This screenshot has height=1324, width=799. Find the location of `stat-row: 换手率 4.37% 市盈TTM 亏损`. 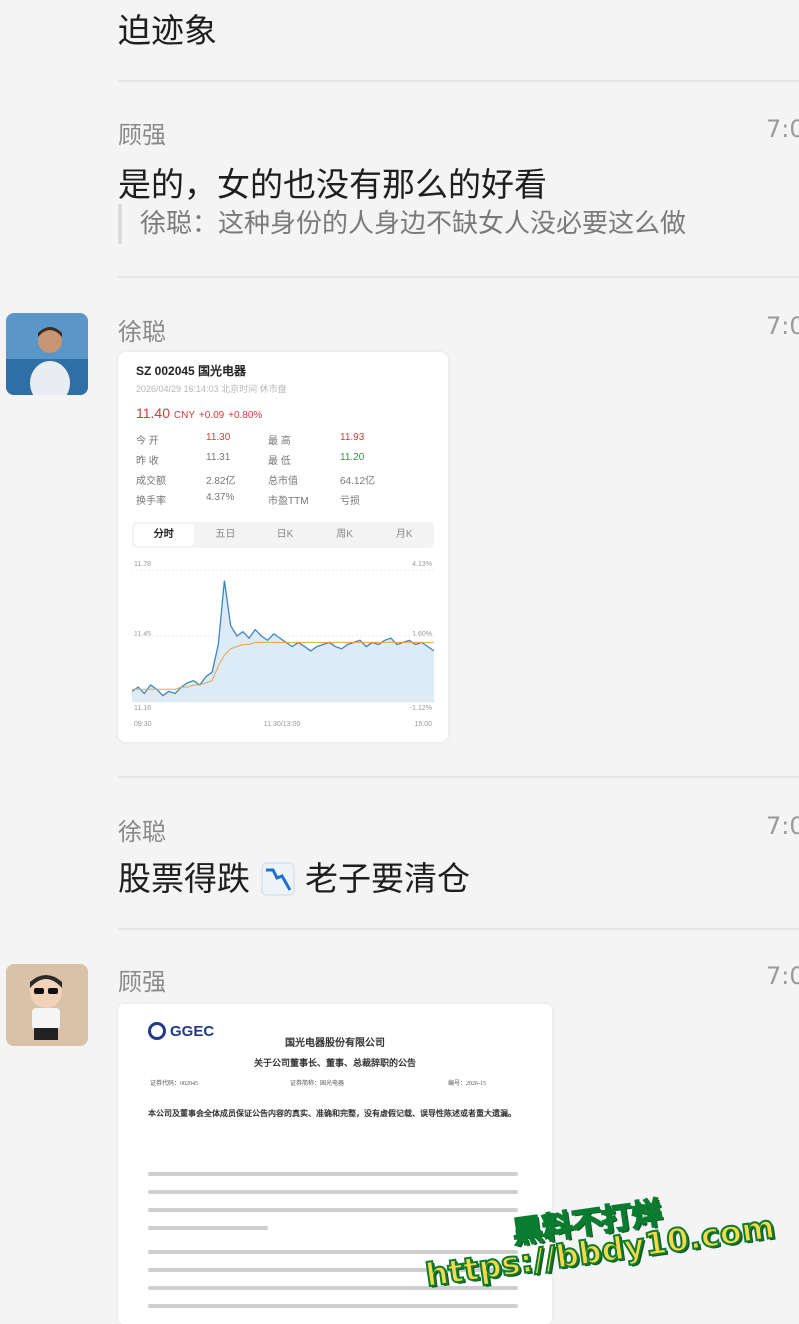

stat-row: 换手率 4.37% 市盈TTM 亏损 is located at coordinates (286, 502).